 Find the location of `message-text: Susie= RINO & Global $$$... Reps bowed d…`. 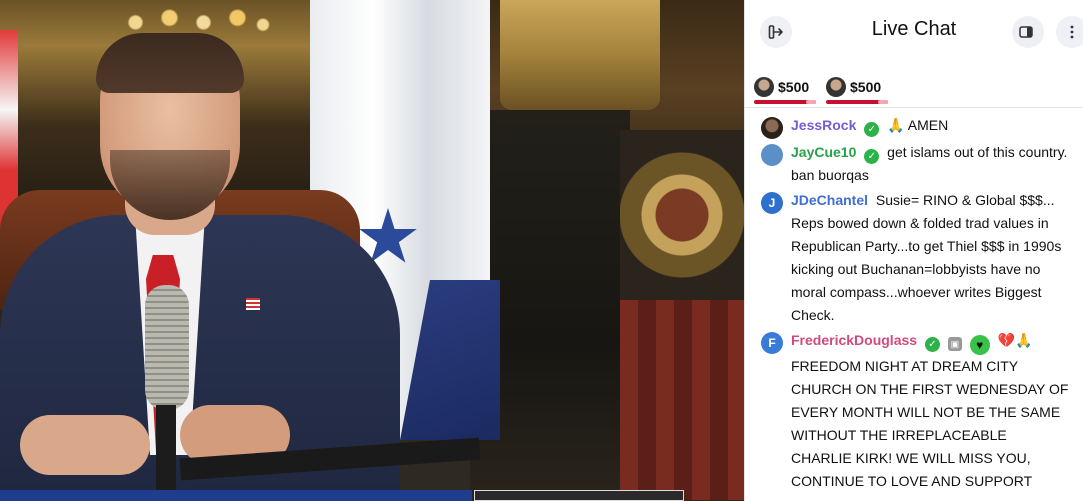

message-text: Susie= RINO & Global $$$... Reps bowed d… is located at coordinates (926, 257).